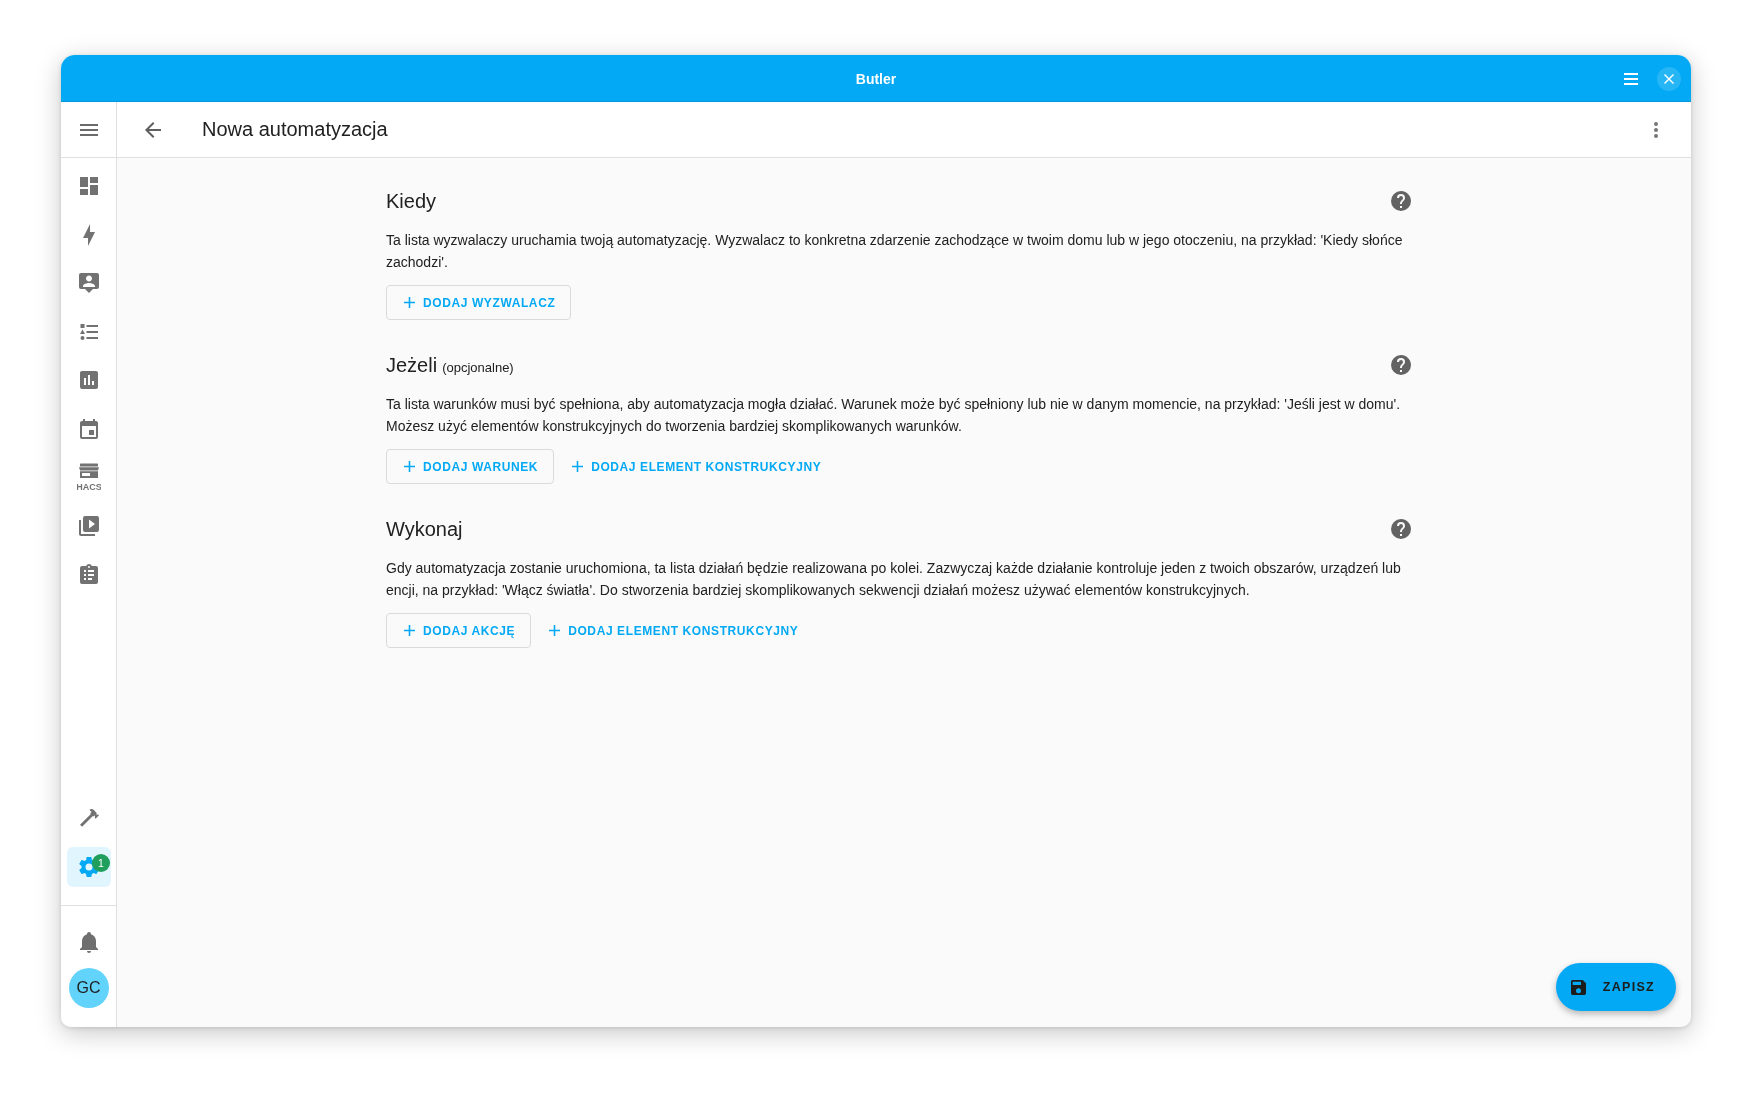 The width and height of the screenshot is (1753, 1094). Describe the element at coordinates (89, 818) in the screenshot. I see `hammer-icon` at that location.